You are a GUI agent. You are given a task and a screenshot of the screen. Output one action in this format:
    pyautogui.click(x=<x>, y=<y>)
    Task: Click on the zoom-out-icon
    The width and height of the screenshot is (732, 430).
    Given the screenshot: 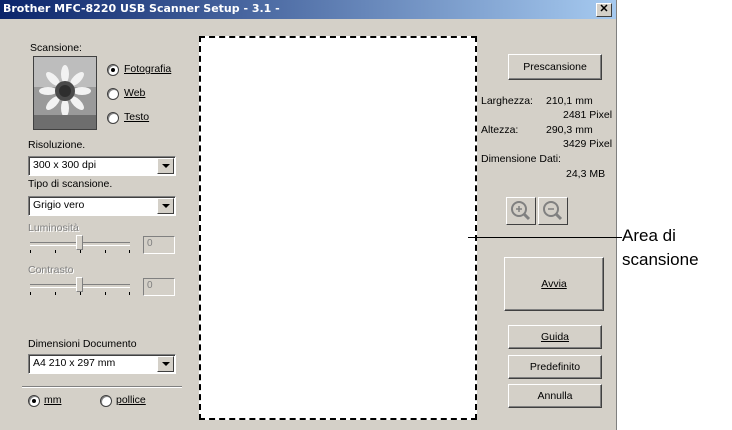 What is the action you would take?
    pyautogui.click(x=553, y=211)
    